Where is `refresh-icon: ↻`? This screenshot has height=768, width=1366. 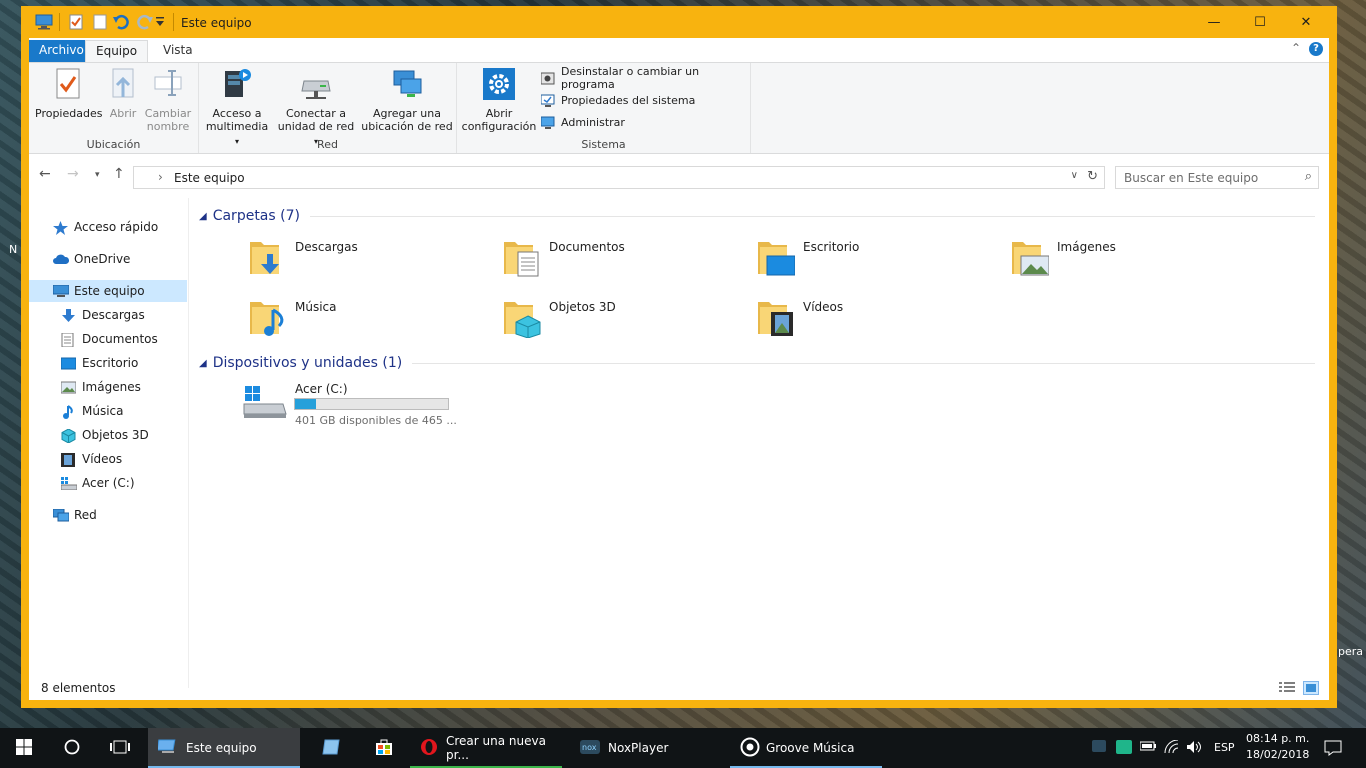
refresh-icon: ↻ is located at coordinates (1092, 176).